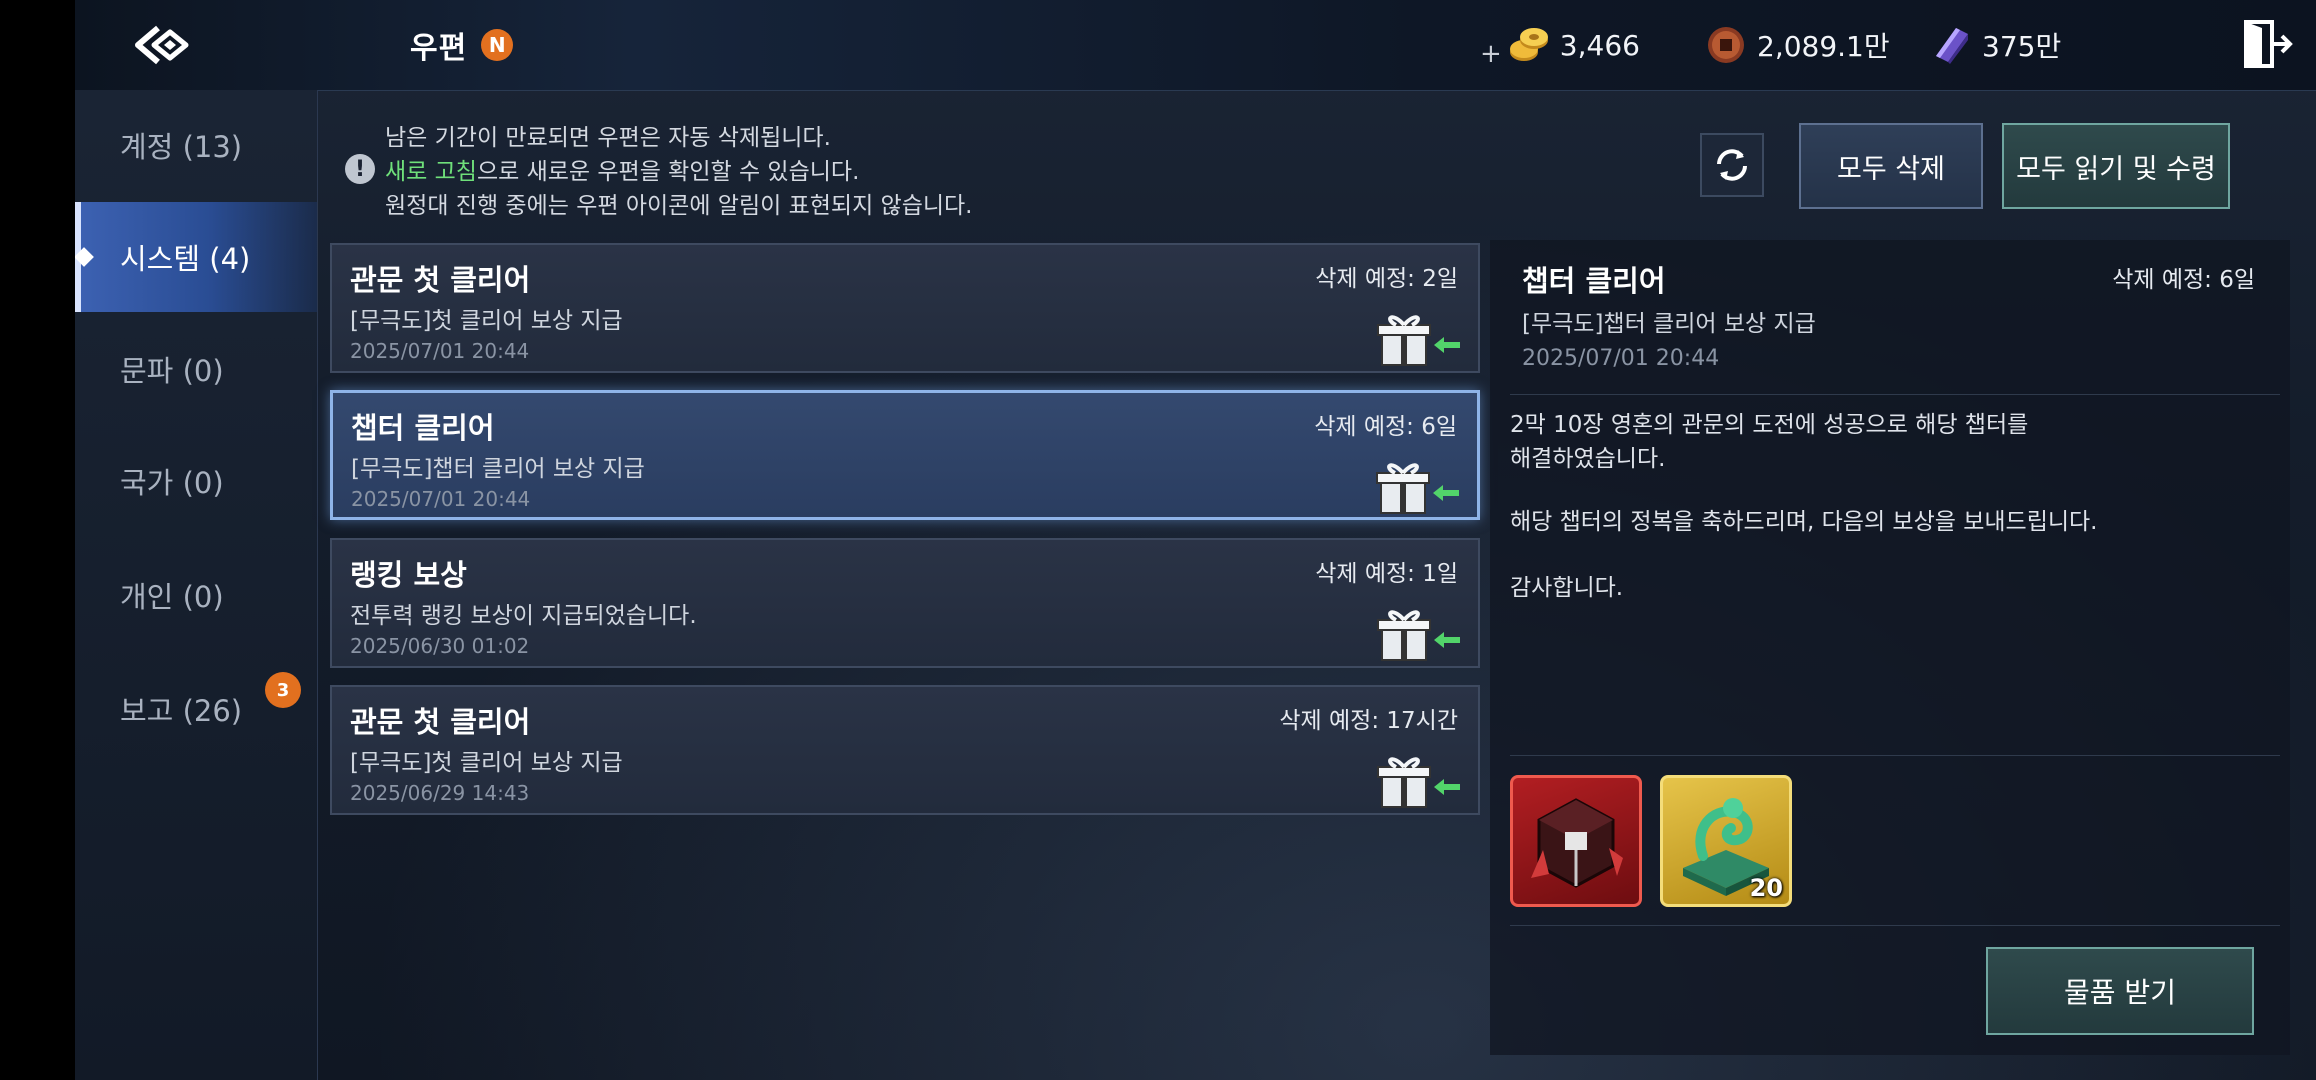 The height and width of the screenshot is (1080, 2316). I want to click on mail-expire: 삭제 예정: 1일, so click(1386, 574).